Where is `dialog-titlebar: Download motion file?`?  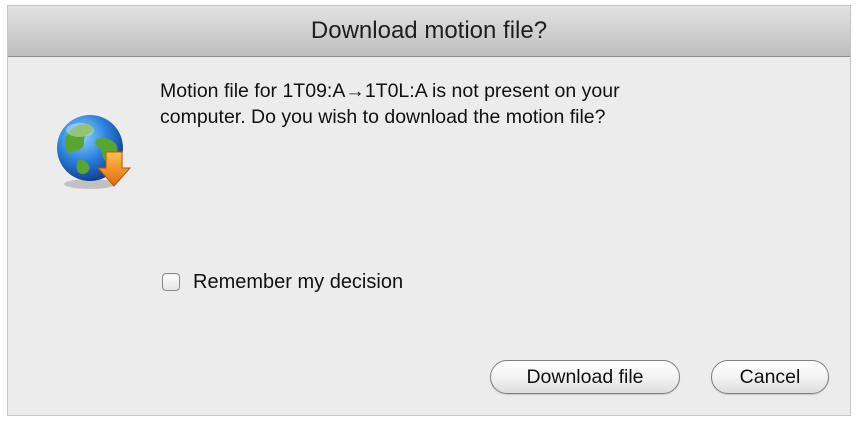 dialog-titlebar: Download motion file? is located at coordinates (429, 31).